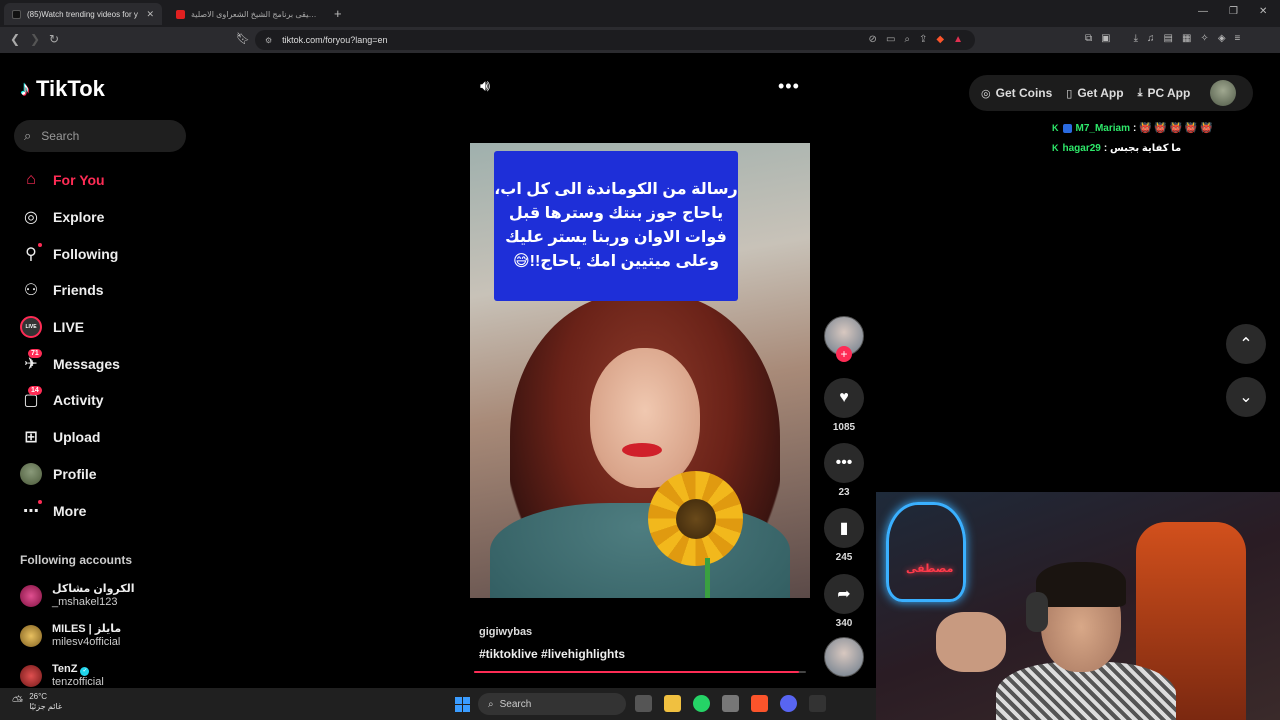  I want to click on back-icon: ❮, so click(15, 39).